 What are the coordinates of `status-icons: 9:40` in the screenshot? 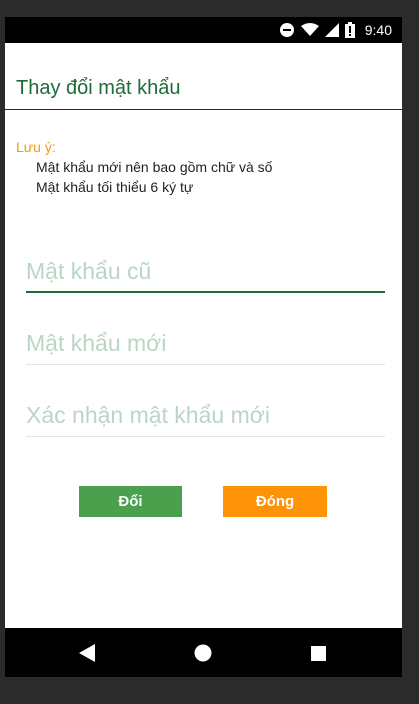 It's located at (335, 30).